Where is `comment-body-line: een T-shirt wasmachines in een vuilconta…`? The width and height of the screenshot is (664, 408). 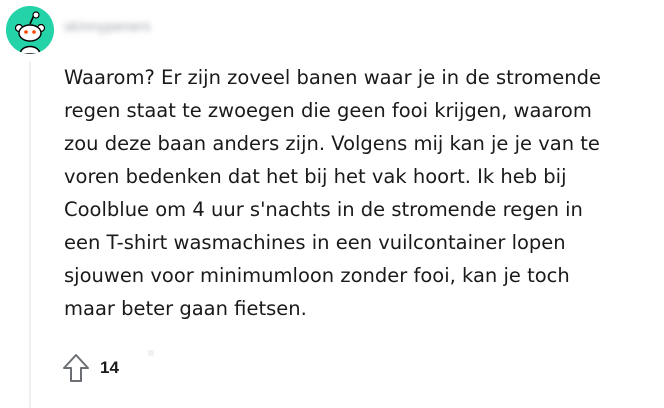 comment-body-line: een T-shirt wasmachines in een vuilconta… is located at coordinates (315, 242).